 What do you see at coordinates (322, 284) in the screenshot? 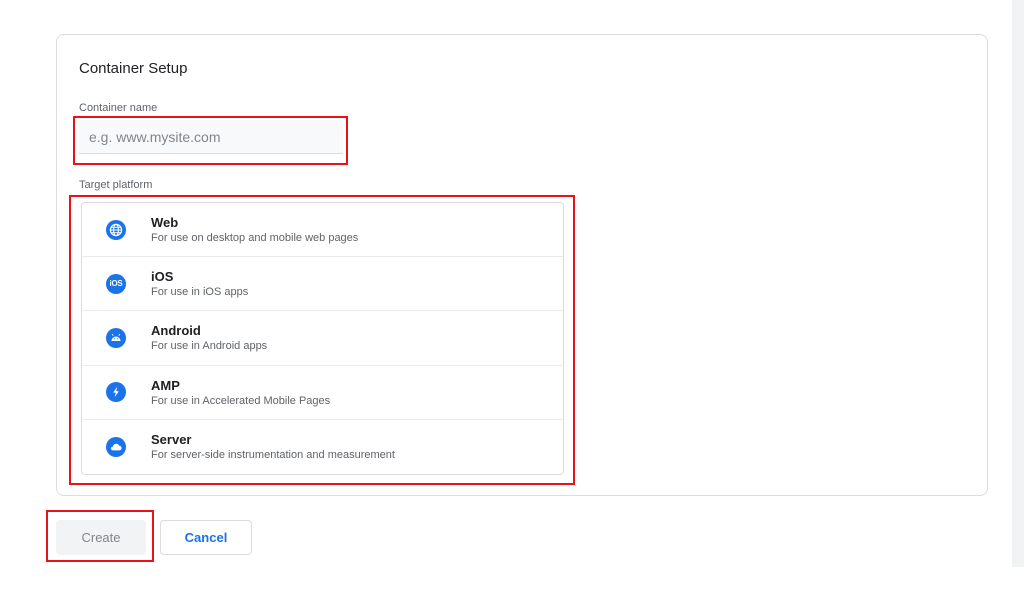
I see `platform-option-ios: iOS iOS For use in iOS apps` at bounding box center [322, 284].